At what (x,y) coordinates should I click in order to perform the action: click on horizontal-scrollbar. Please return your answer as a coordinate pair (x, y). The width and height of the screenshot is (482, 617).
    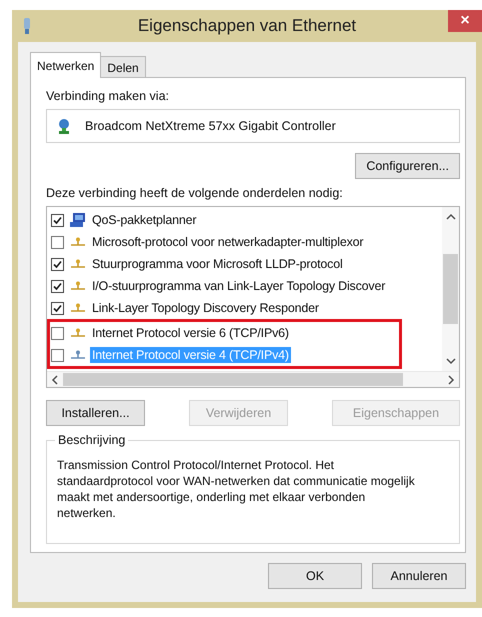
    Looking at the image, I should click on (253, 379).